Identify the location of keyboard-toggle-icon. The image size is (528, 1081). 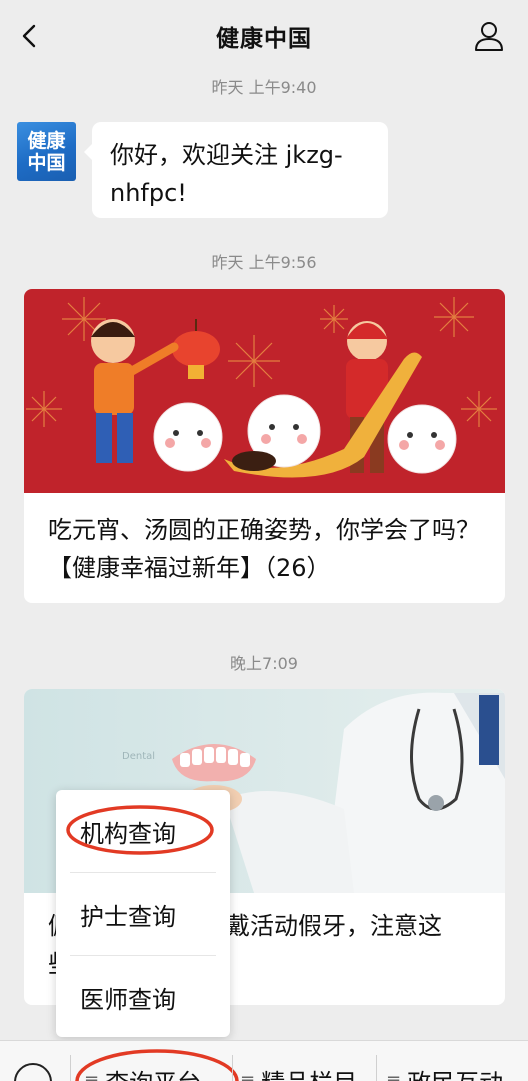
(33, 1072).